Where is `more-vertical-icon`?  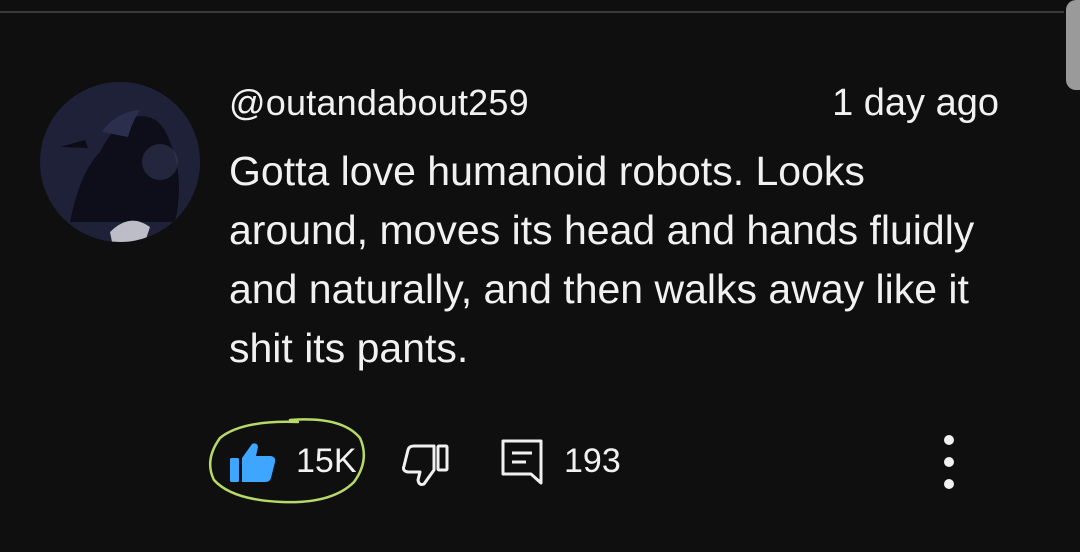 more-vertical-icon is located at coordinates (949, 462).